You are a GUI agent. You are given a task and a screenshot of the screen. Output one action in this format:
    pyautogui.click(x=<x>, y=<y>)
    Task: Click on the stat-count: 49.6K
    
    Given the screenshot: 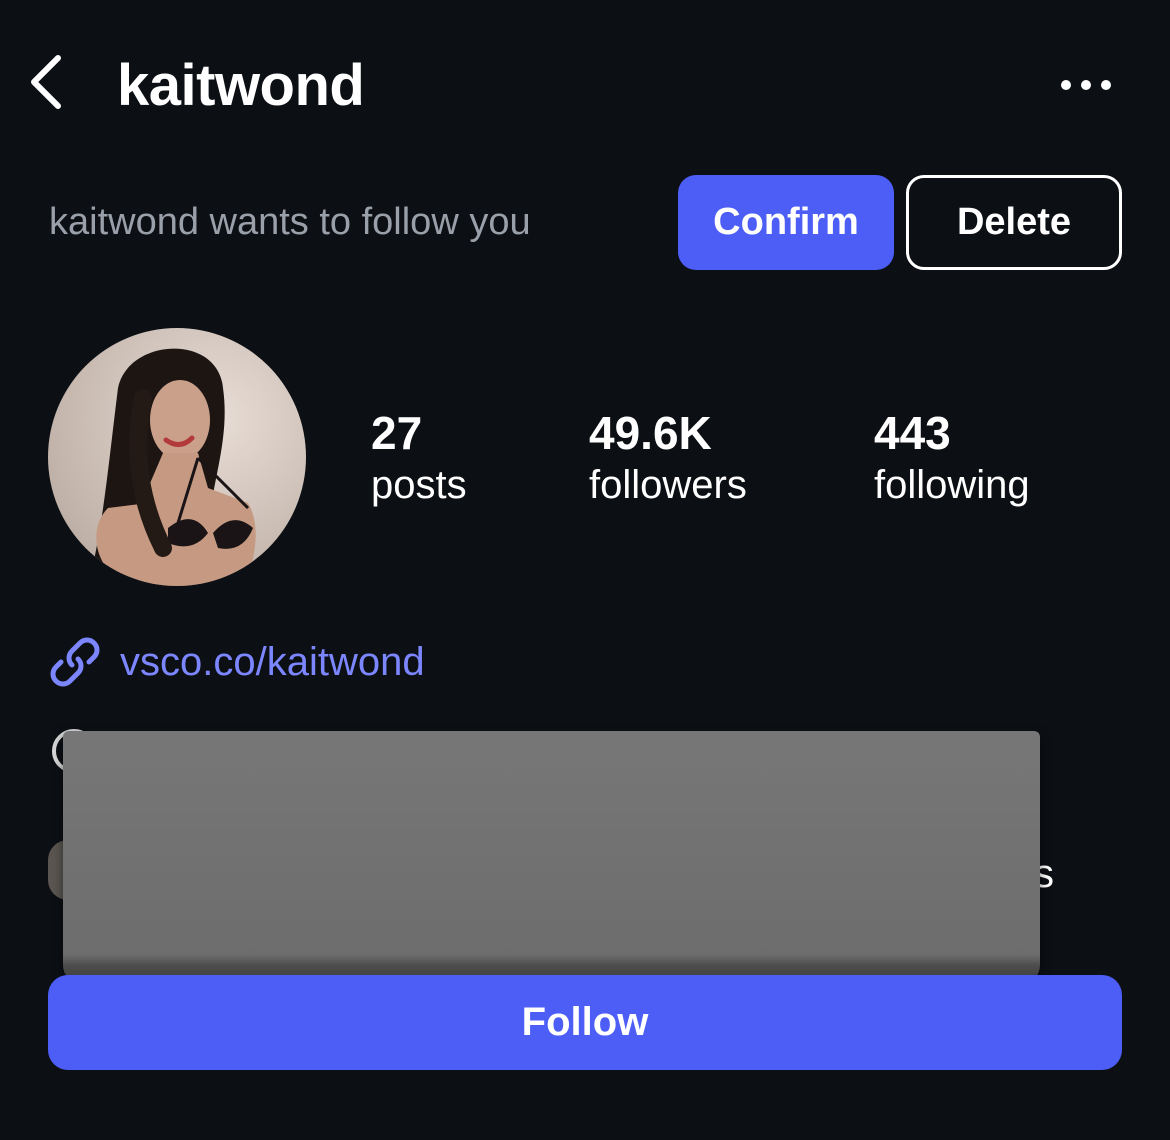 What is the action you would take?
    pyautogui.click(x=650, y=433)
    